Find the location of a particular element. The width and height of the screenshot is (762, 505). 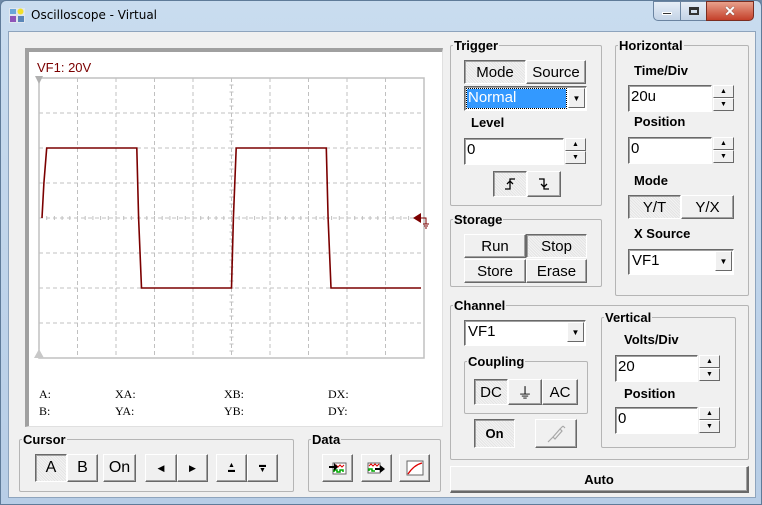

import-data-button is located at coordinates (337, 468).